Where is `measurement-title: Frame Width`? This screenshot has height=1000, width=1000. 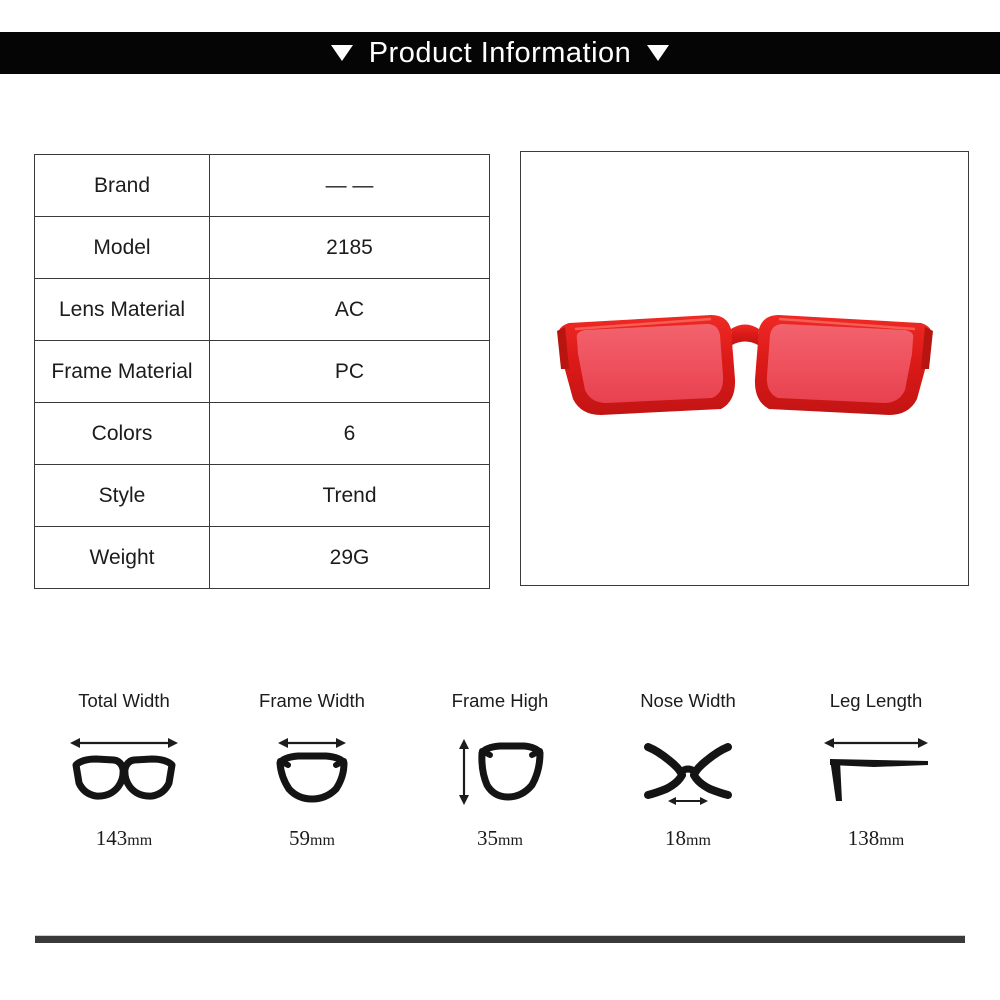
measurement-title: Frame Width is located at coordinates (312, 700).